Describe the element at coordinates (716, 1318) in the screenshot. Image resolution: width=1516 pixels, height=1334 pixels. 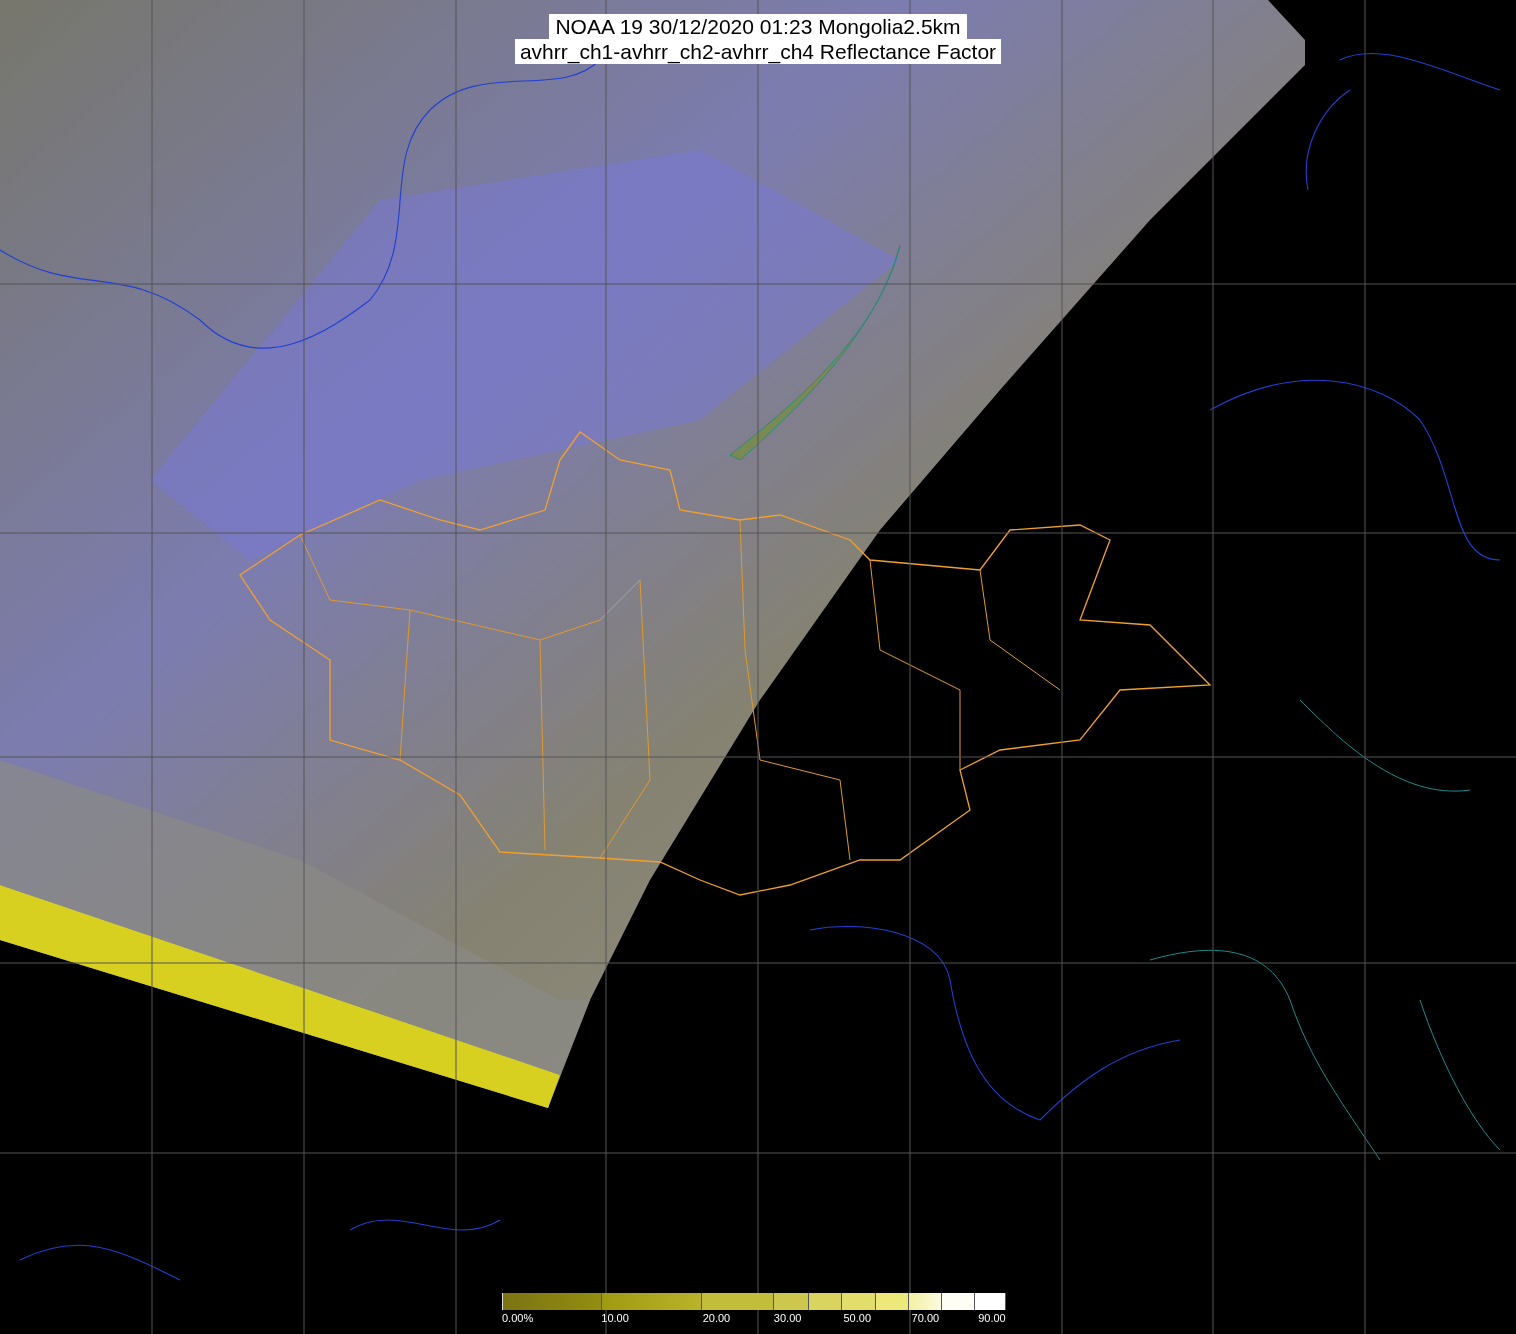
I see `colorbar-tick-label: 20.00` at that location.